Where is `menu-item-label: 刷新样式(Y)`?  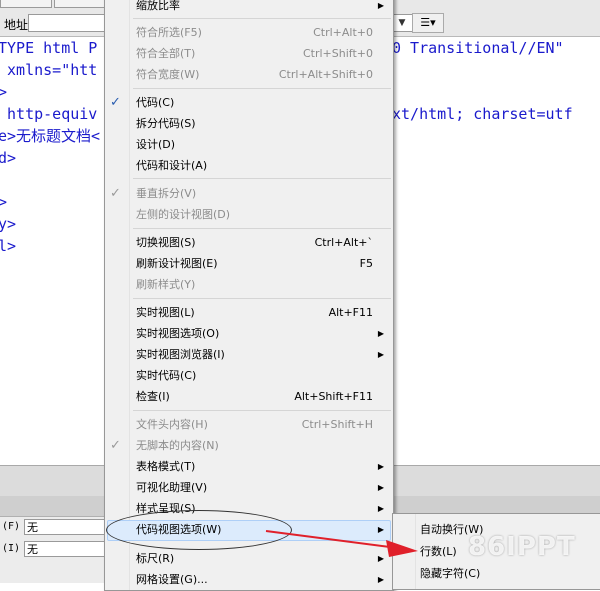 menu-item-label: 刷新样式(Y) is located at coordinates (166, 284).